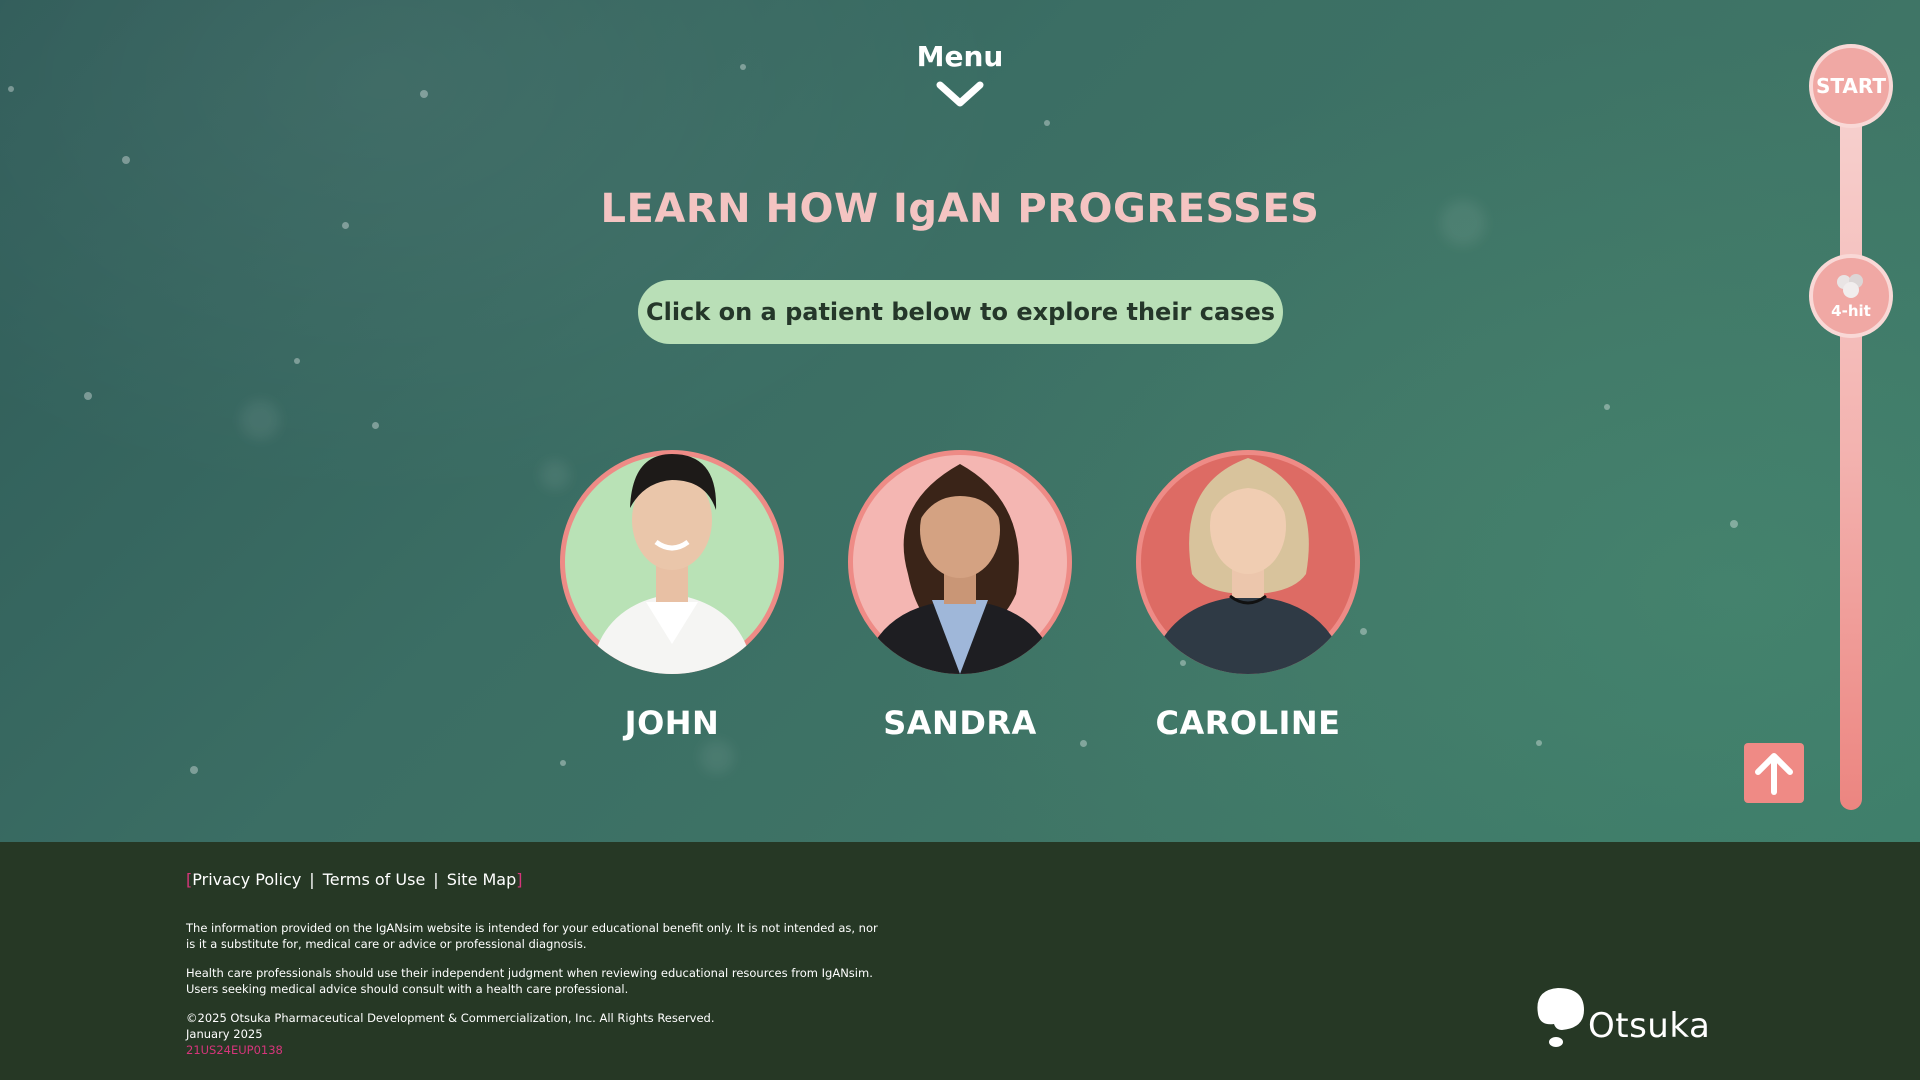 The image size is (1920, 1080). I want to click on menu-label: Menu, so click(960, 56).